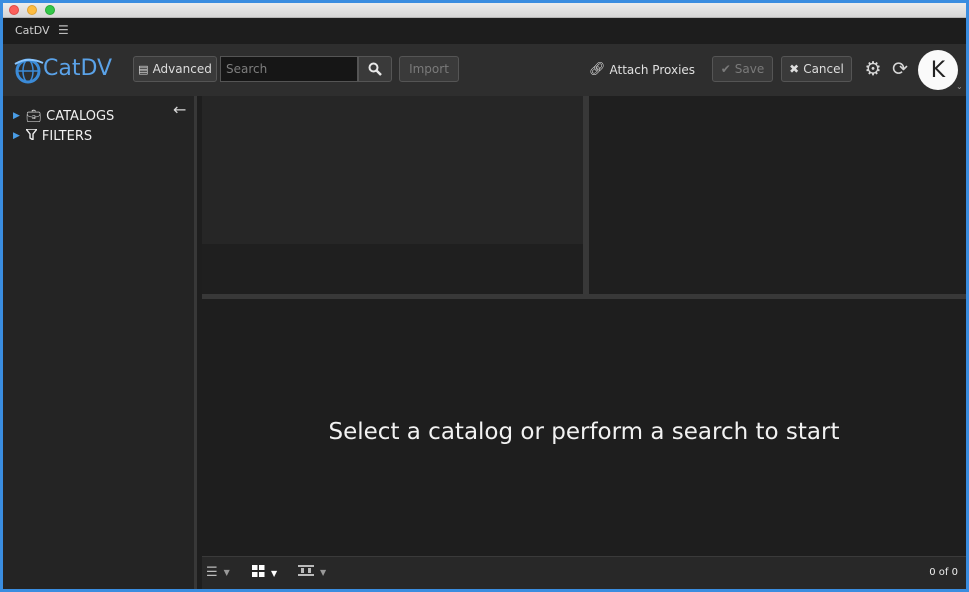 Image resolution: width=969 pixels, height=592 pixels. I want to click on import-label: Import, so click(429, 69).